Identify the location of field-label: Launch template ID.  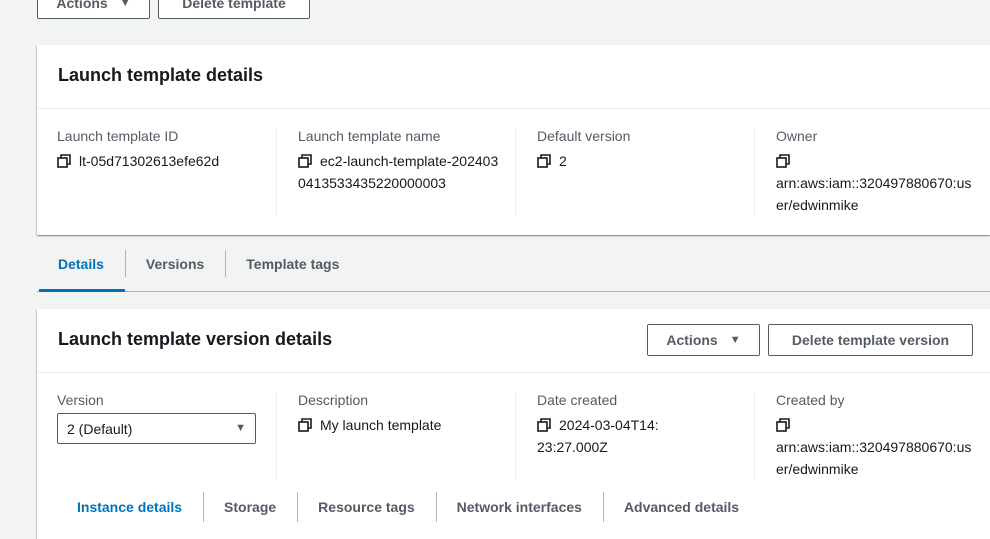
(118, 136).